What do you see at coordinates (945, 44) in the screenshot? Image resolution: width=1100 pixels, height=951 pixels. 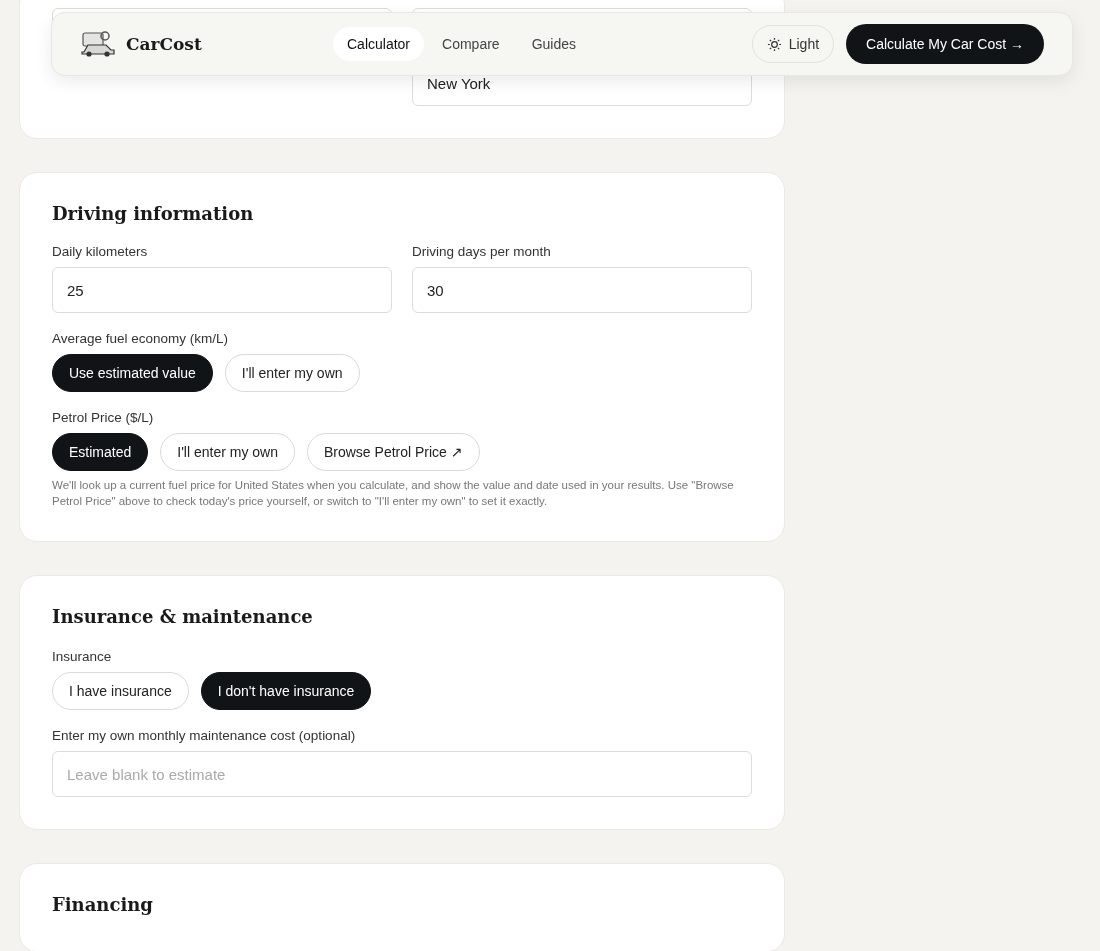 I see `calculate-button: Calculate My Car Cost →` at bounding box center [945, 44].